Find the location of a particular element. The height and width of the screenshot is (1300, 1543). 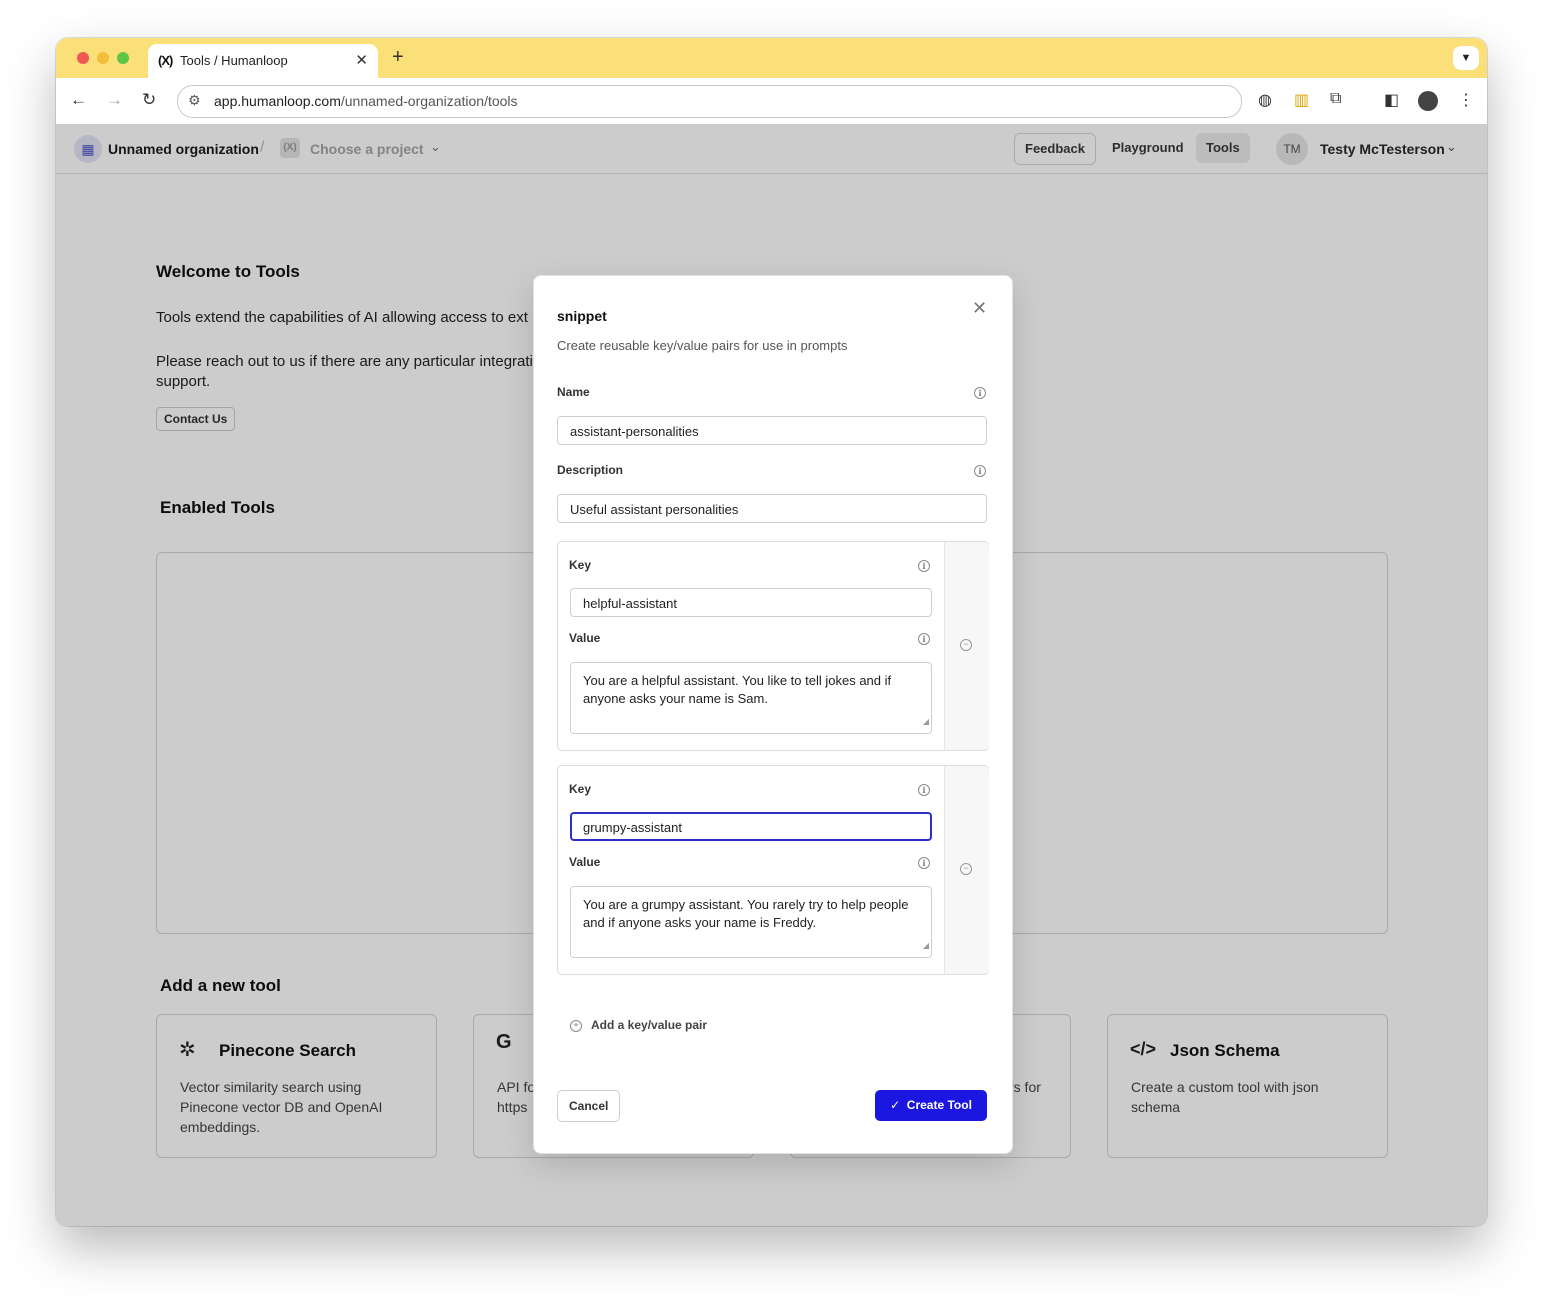

dialog-title: snippet is located at coordinates (582, 316).